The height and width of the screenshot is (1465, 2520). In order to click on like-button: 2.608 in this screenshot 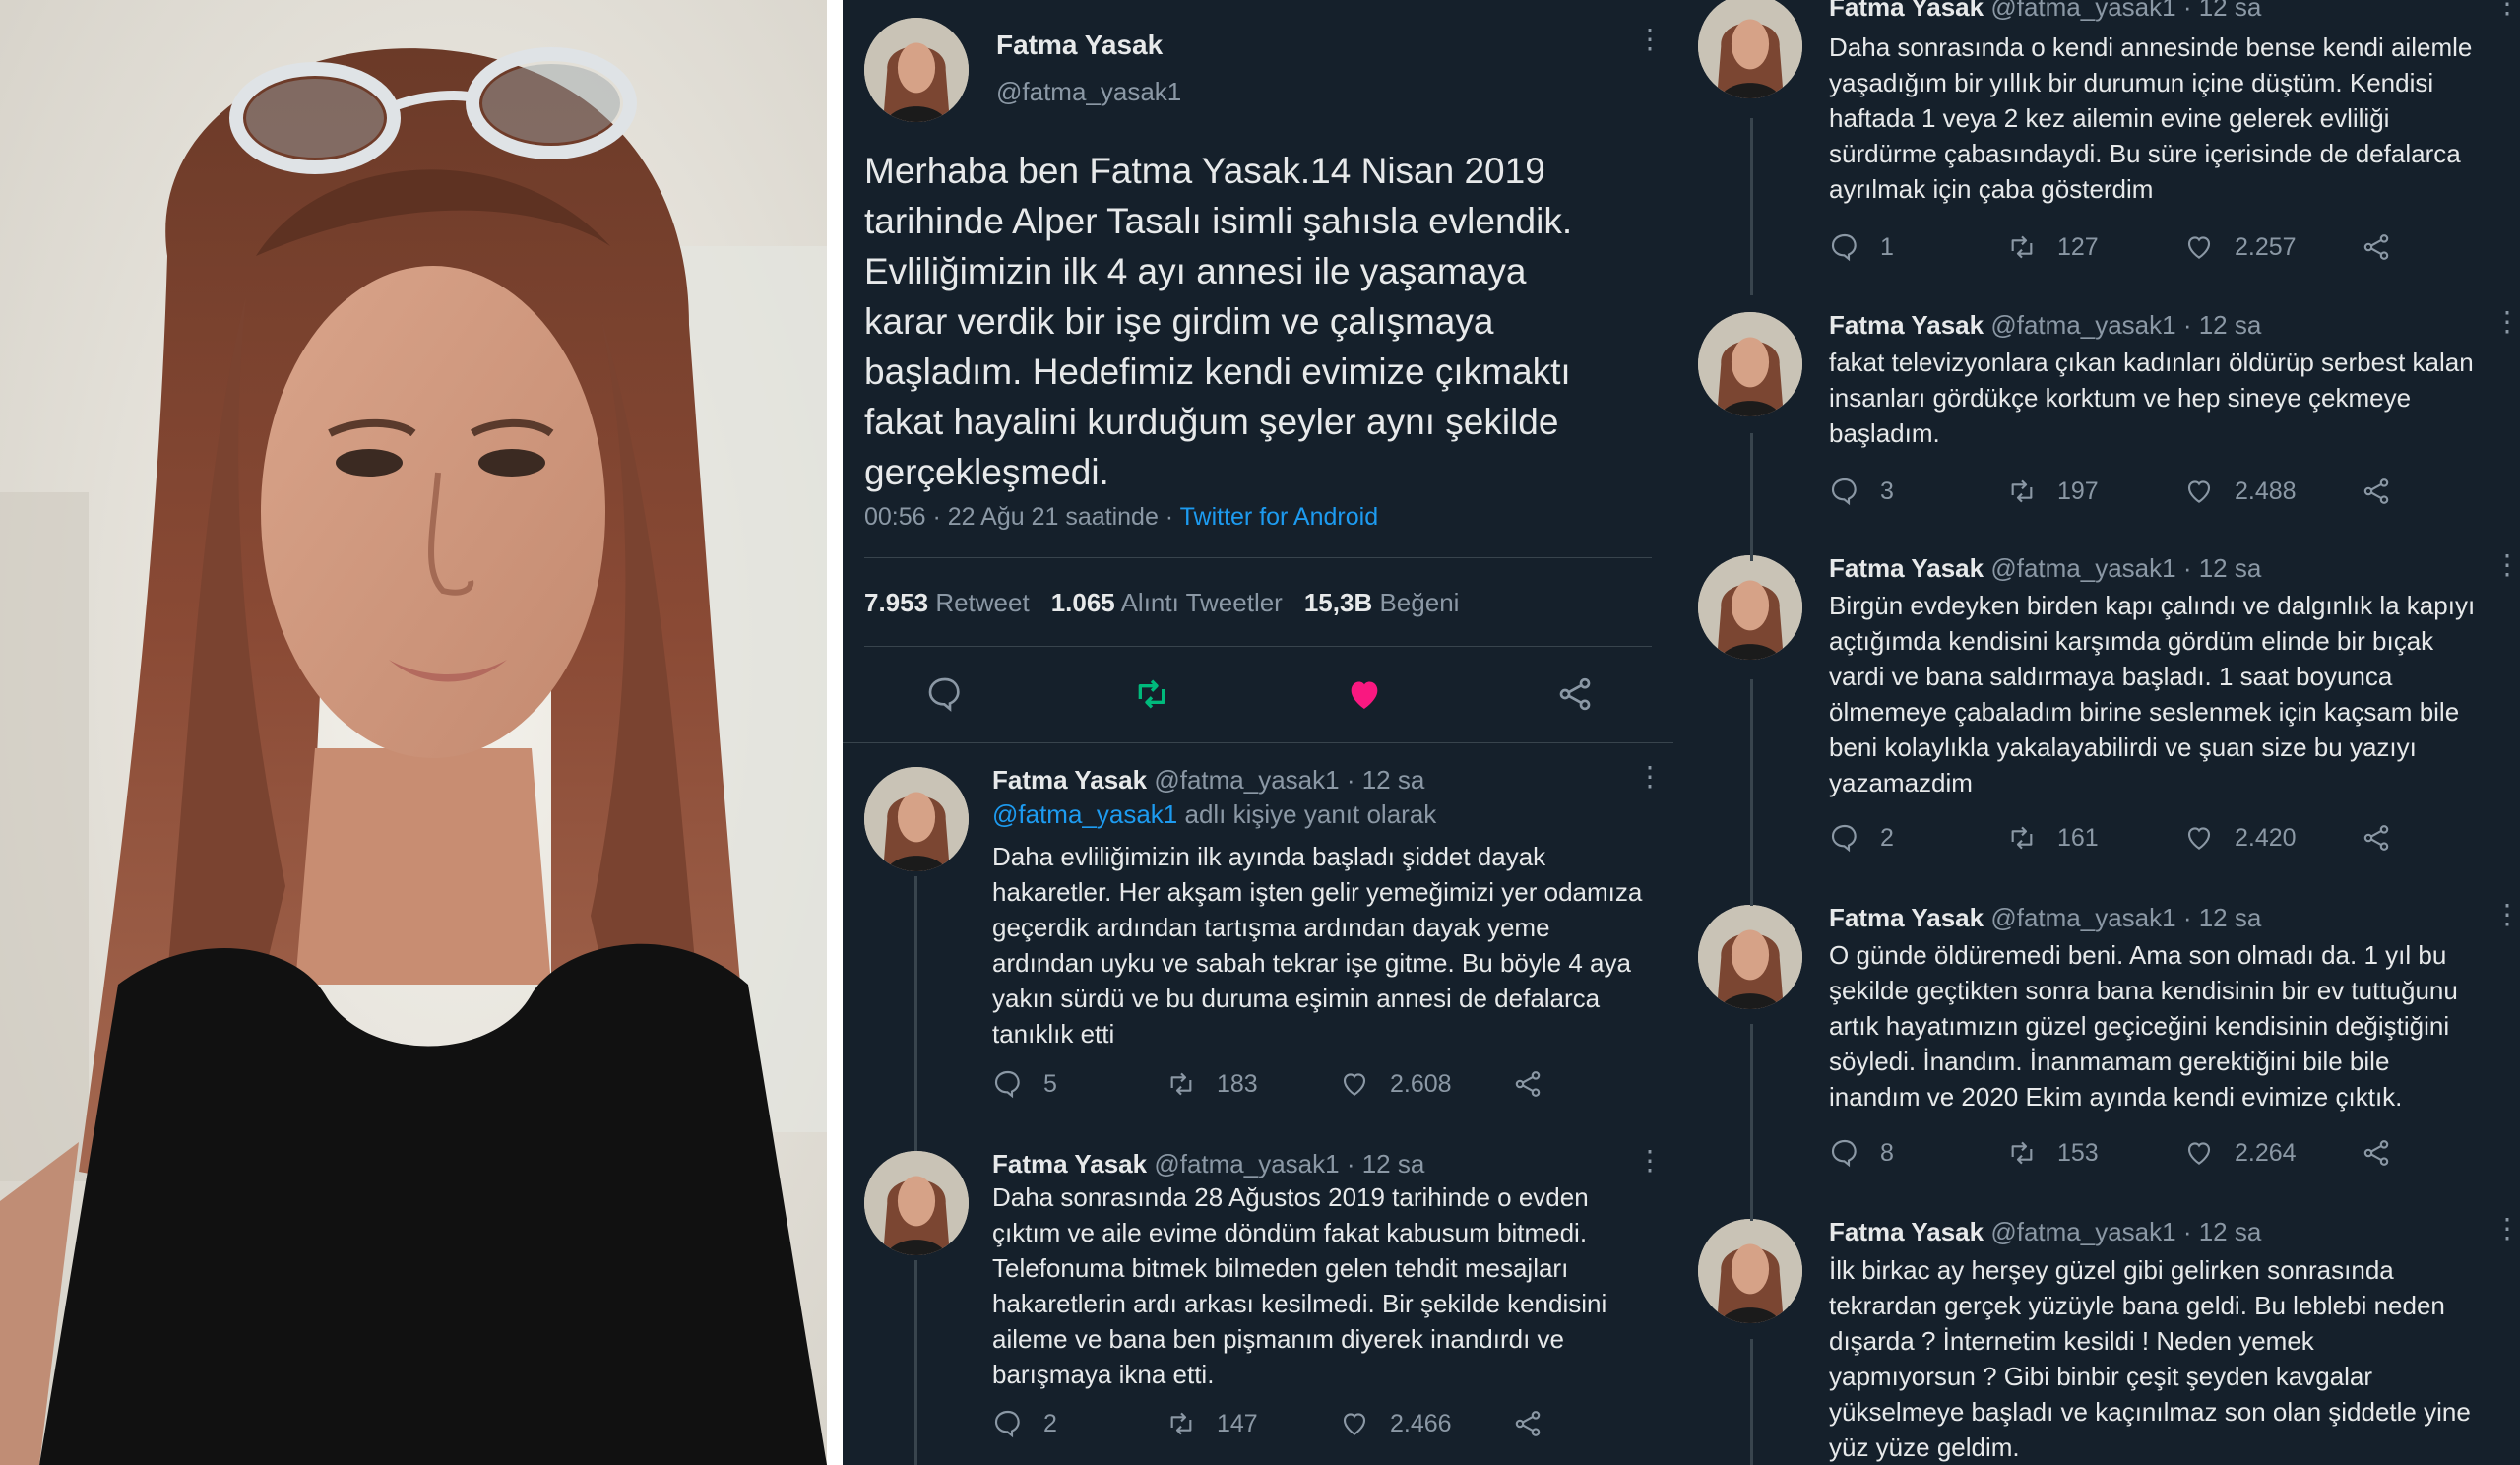, I will do `click(1395, 1084)`.